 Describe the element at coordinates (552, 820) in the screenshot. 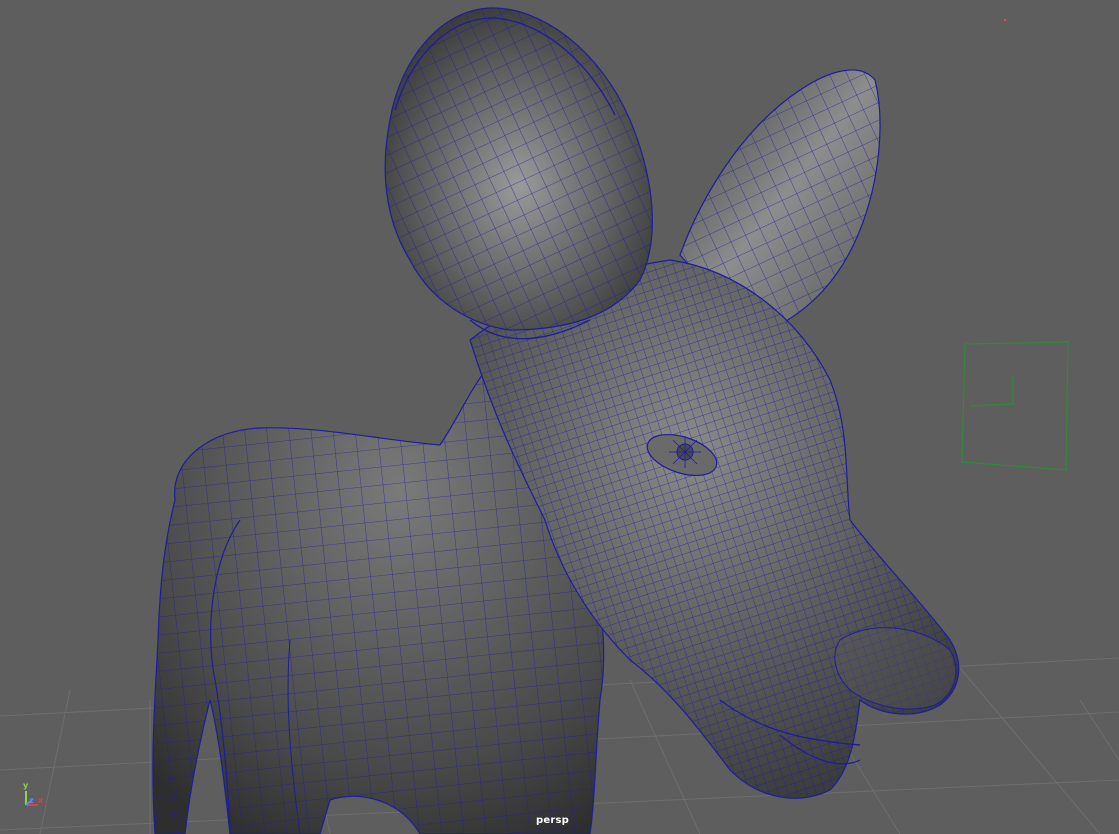

I see `camera-name-label: persp` at that location.